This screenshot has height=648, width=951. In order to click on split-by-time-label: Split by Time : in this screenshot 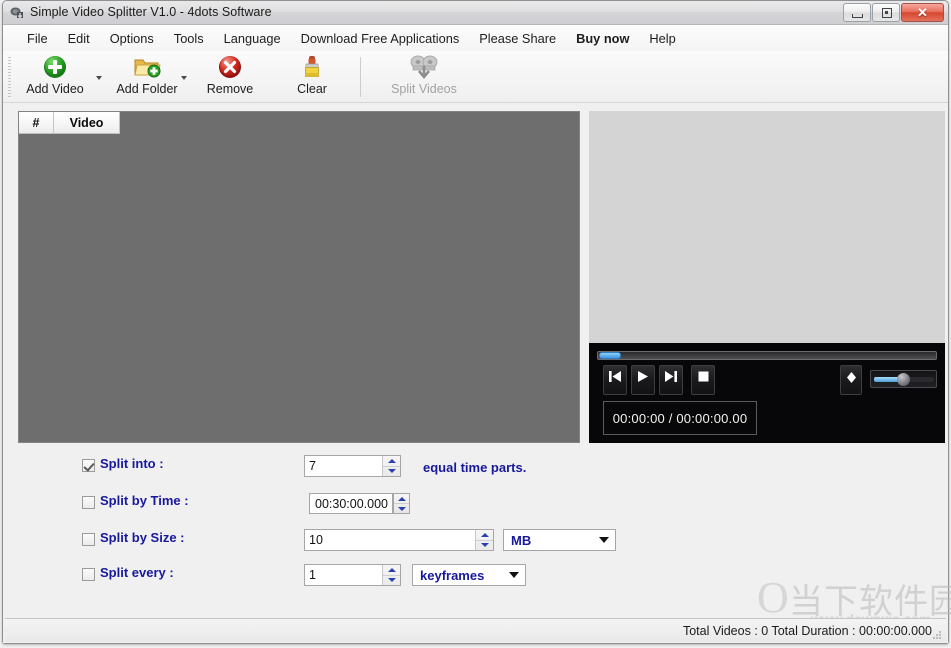, I will do `click(144, 500)`.